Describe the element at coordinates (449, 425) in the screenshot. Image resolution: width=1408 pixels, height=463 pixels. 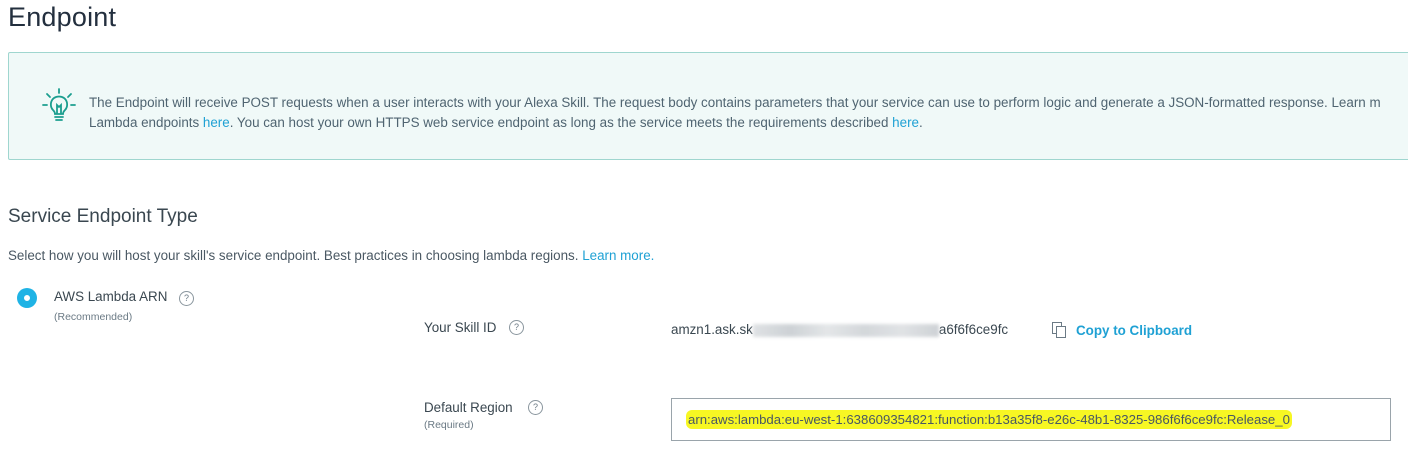
I see `required-label: (Required)` at that location.